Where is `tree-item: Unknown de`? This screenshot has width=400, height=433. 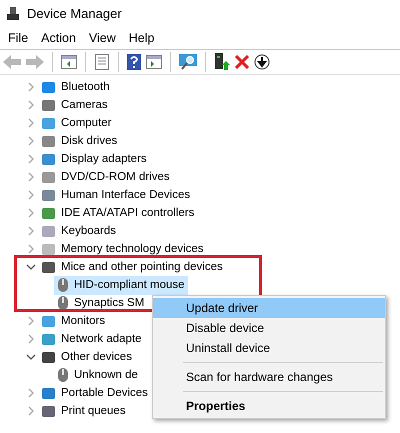 tree-item: Unknown de is located at coordinates (97, 375).